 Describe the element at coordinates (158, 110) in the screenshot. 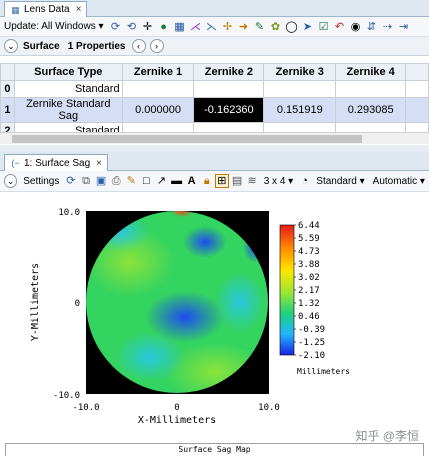

I see `zernike-cell: 0.000000` at that location.